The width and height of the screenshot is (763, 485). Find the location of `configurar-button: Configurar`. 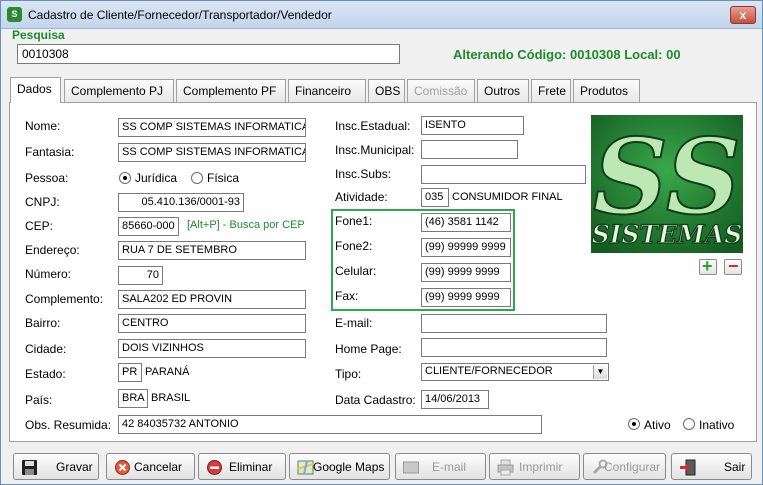

configurar-button: Configurar is located at coordinates (624, 466).